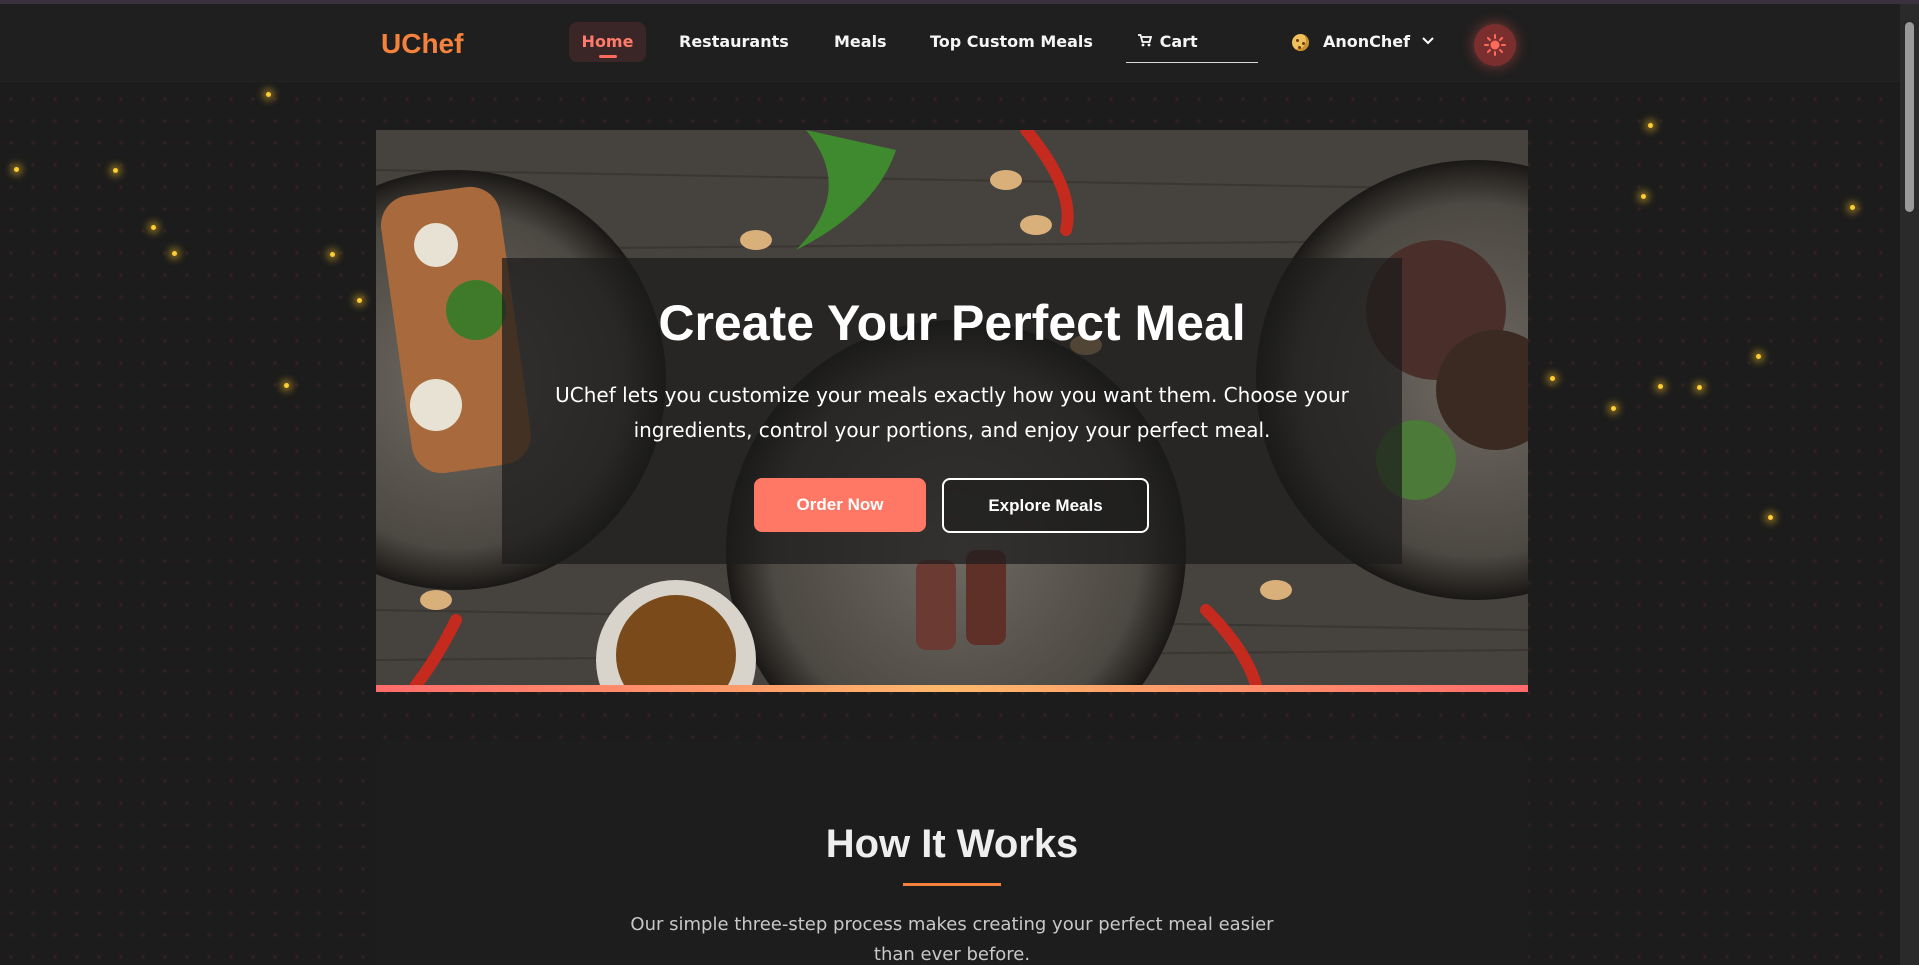  I want to click on hero-title: Create Your Perfect Meal, so click(952, 323).